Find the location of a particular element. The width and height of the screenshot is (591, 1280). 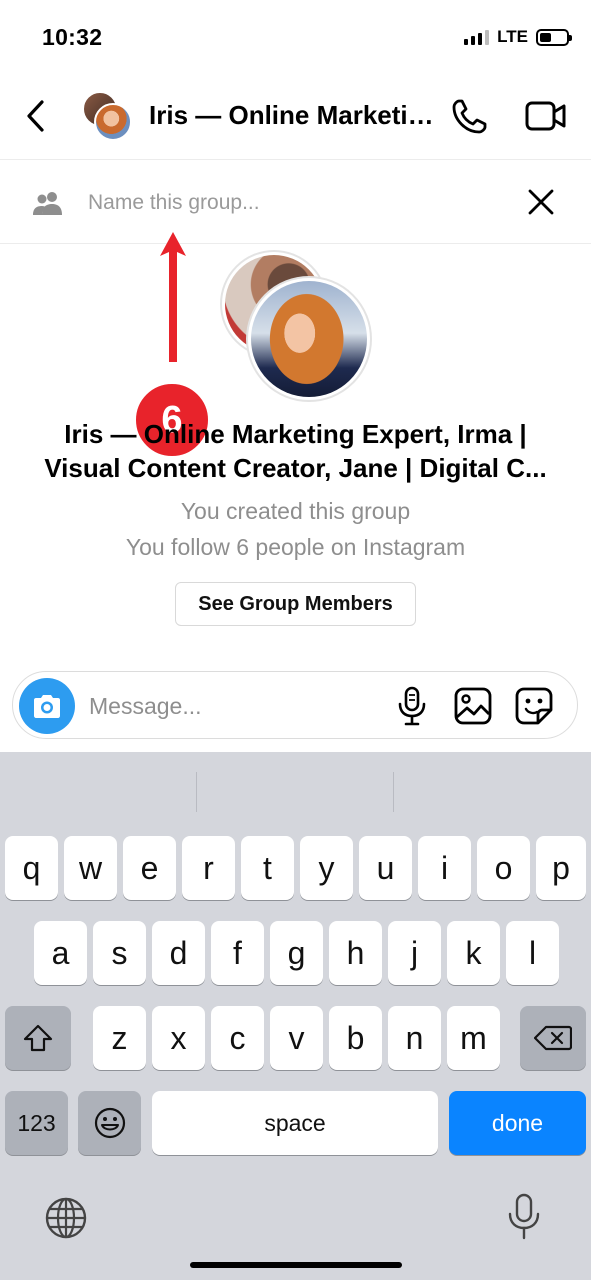

globe-button is located at coordinates (66, 1218).